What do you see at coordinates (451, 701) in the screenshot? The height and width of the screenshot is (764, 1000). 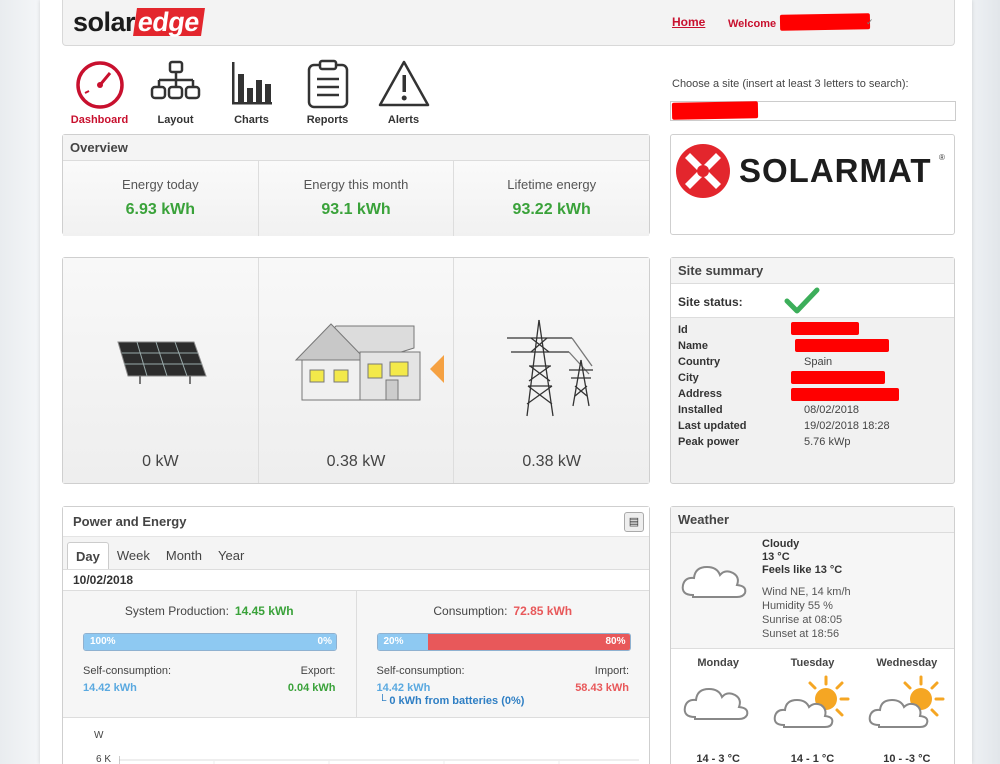 I see `battery-note: └ 0 kWh from batteries (0%)` at bounding box center [451, 701].